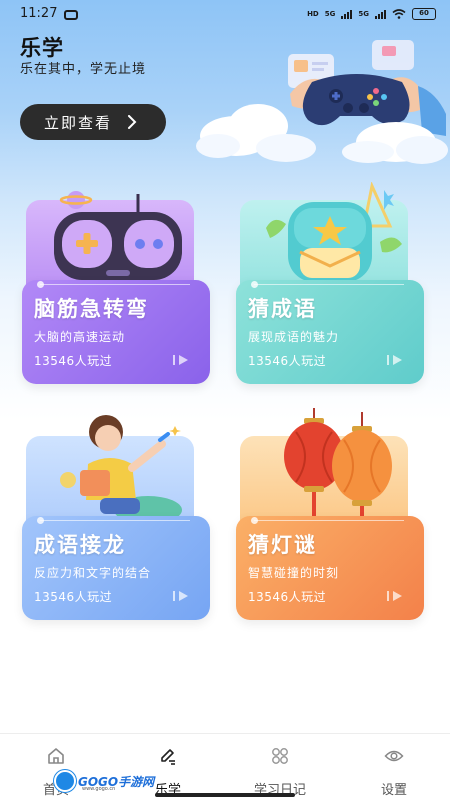 The image size is (450, 800). I want to click on grid-icon, so click(280, 756).